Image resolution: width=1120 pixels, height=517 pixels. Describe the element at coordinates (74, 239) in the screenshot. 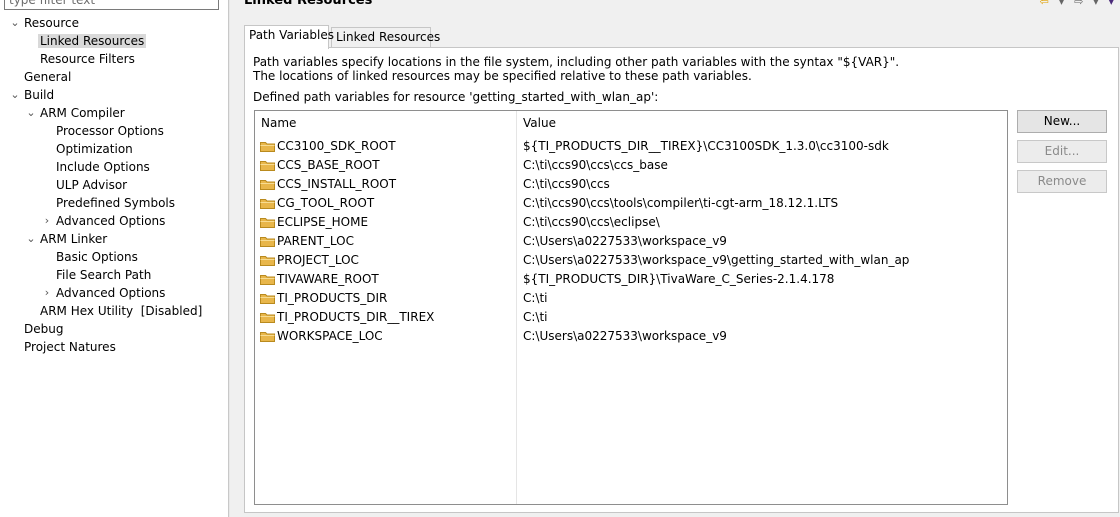

I see `tree-item-label: ARM Linker` at that location.